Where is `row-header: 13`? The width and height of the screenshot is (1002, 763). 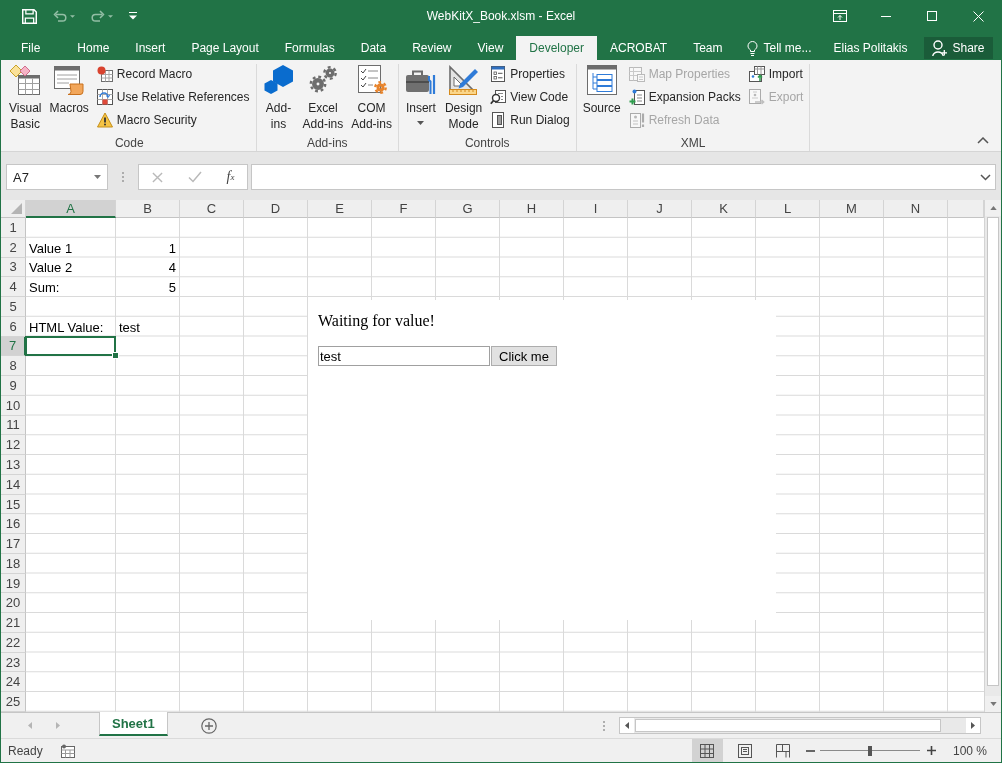
row-header: 13 is located at coordinates (13, 465).